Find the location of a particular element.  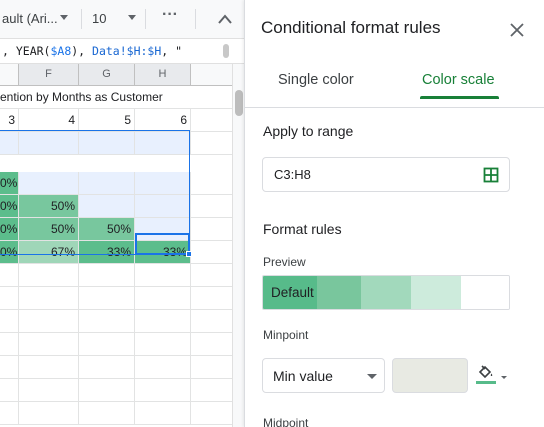

range-value: C3:H8 is located at coordinates (292, 174).